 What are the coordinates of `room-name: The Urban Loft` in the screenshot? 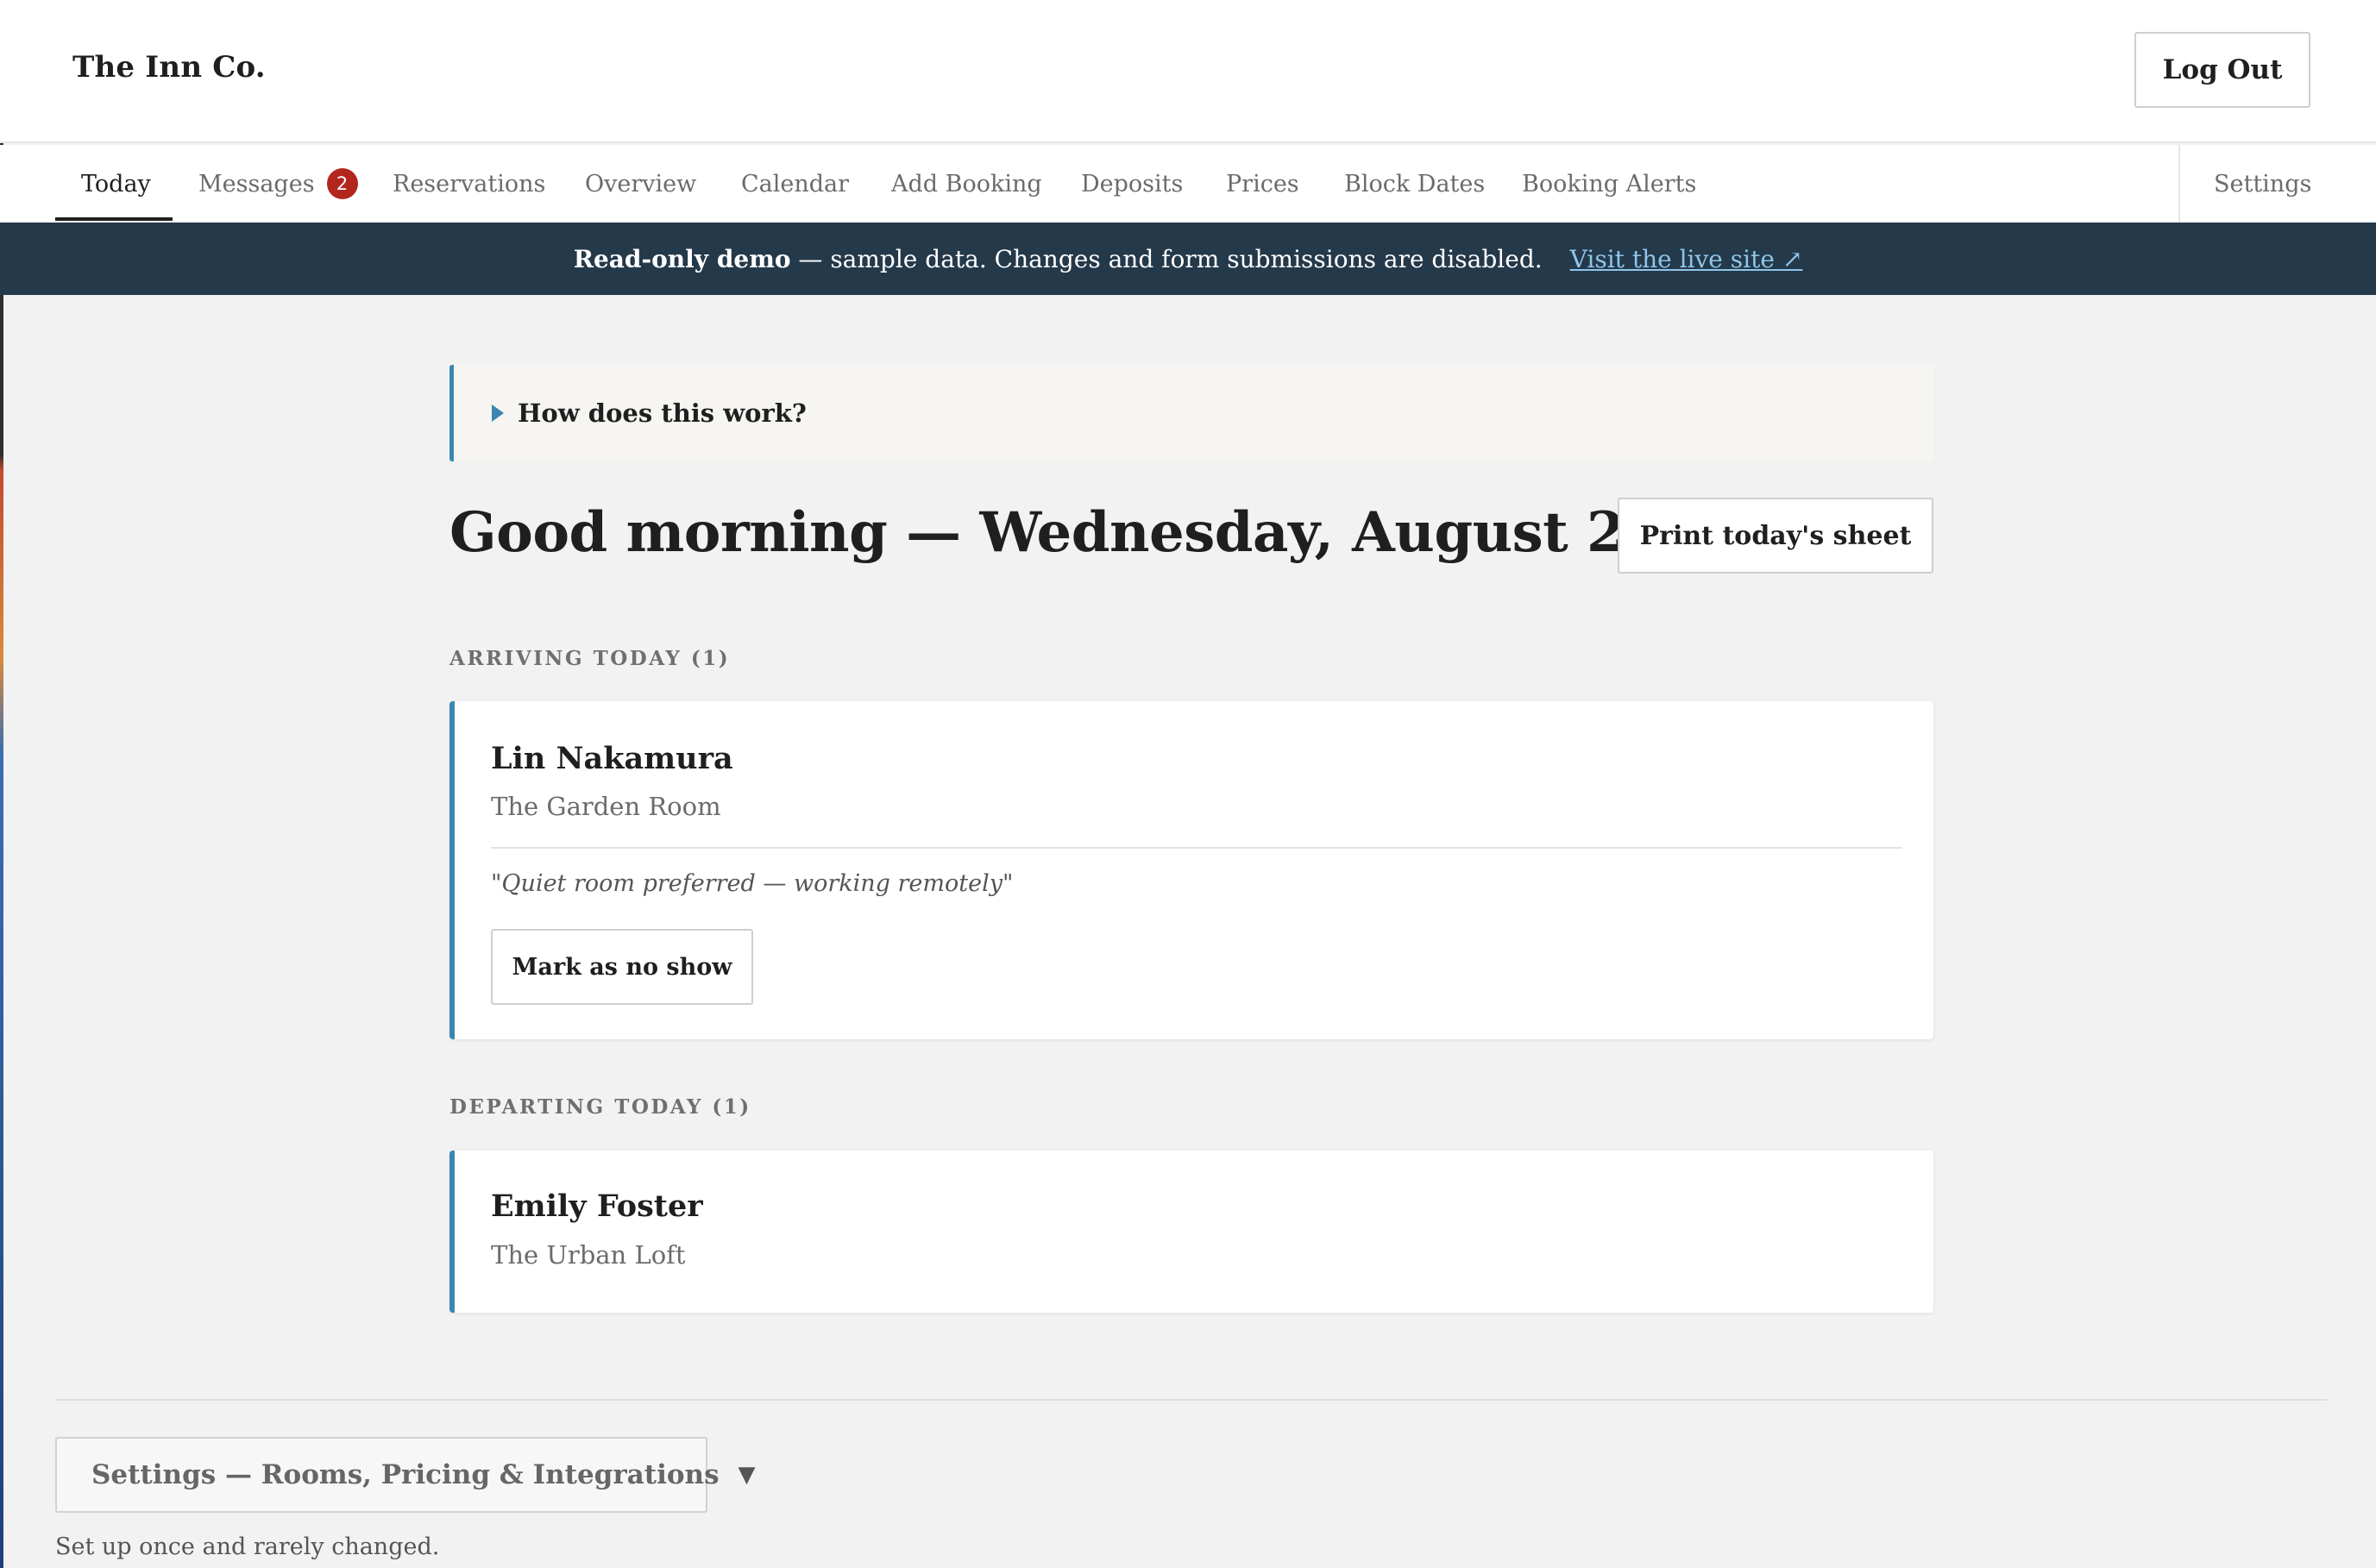 It's located at (588, 1255).